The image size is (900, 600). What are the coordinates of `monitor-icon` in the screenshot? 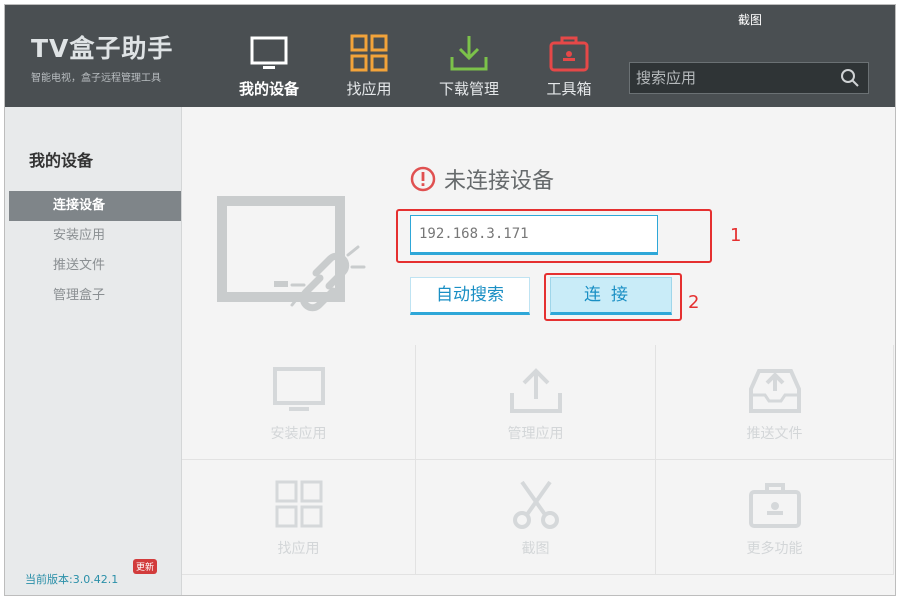 It's located at (298, 389).